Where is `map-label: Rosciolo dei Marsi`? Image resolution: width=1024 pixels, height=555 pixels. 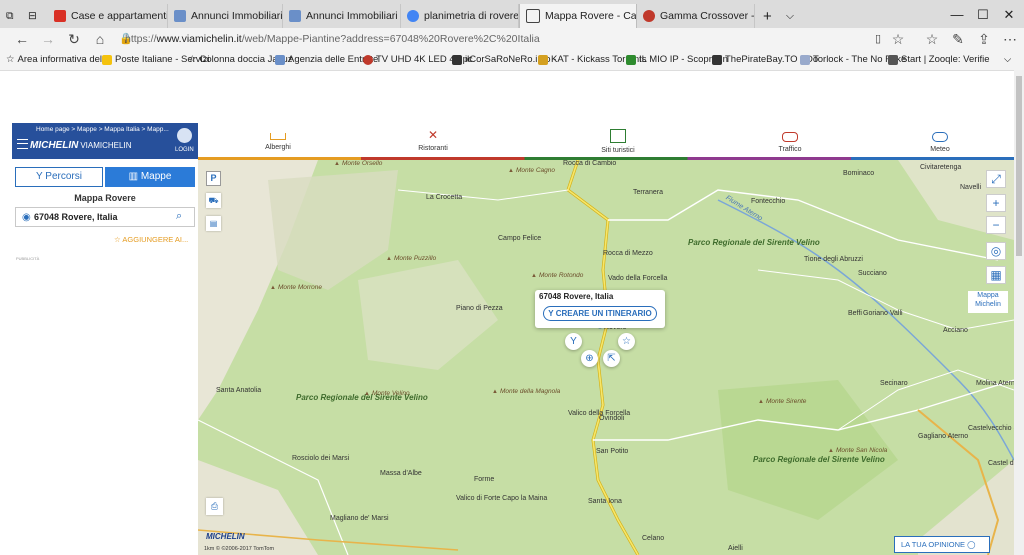
map-label: Rosciolo dei Marsi is located at coordinates (321, 458).